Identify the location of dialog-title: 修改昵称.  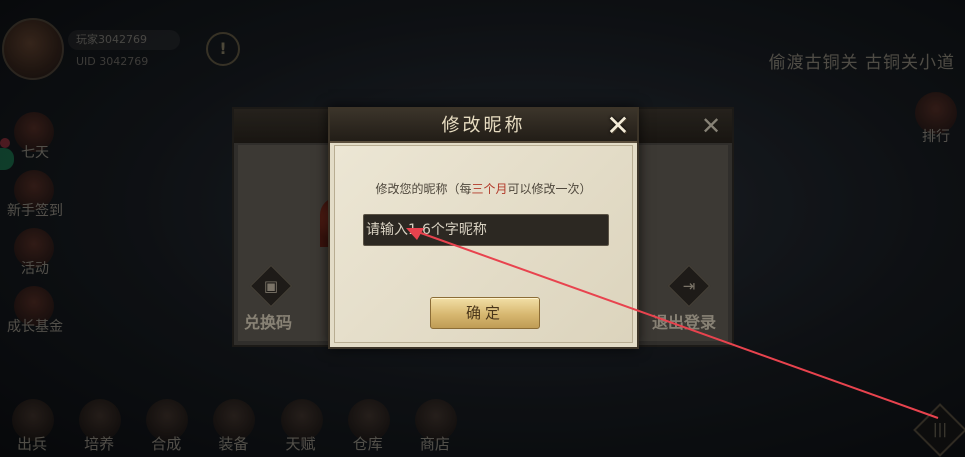
(483, 125).